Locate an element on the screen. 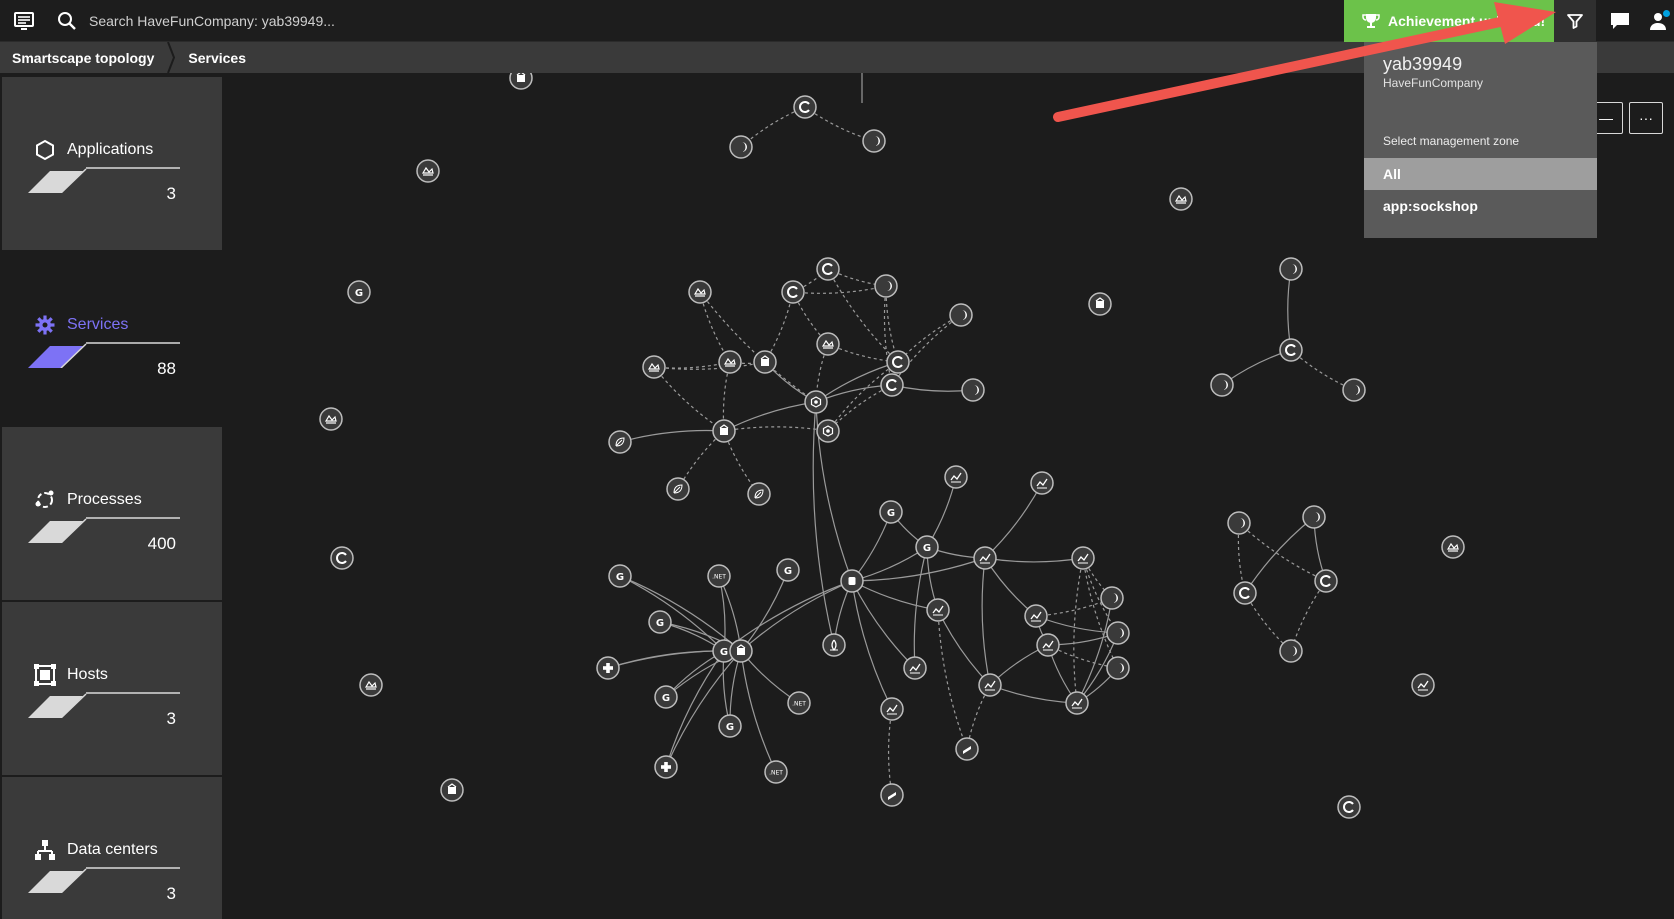 This screenshot has width=1674, height=919. service-node-x3 is located at coordinates (1349, 807).